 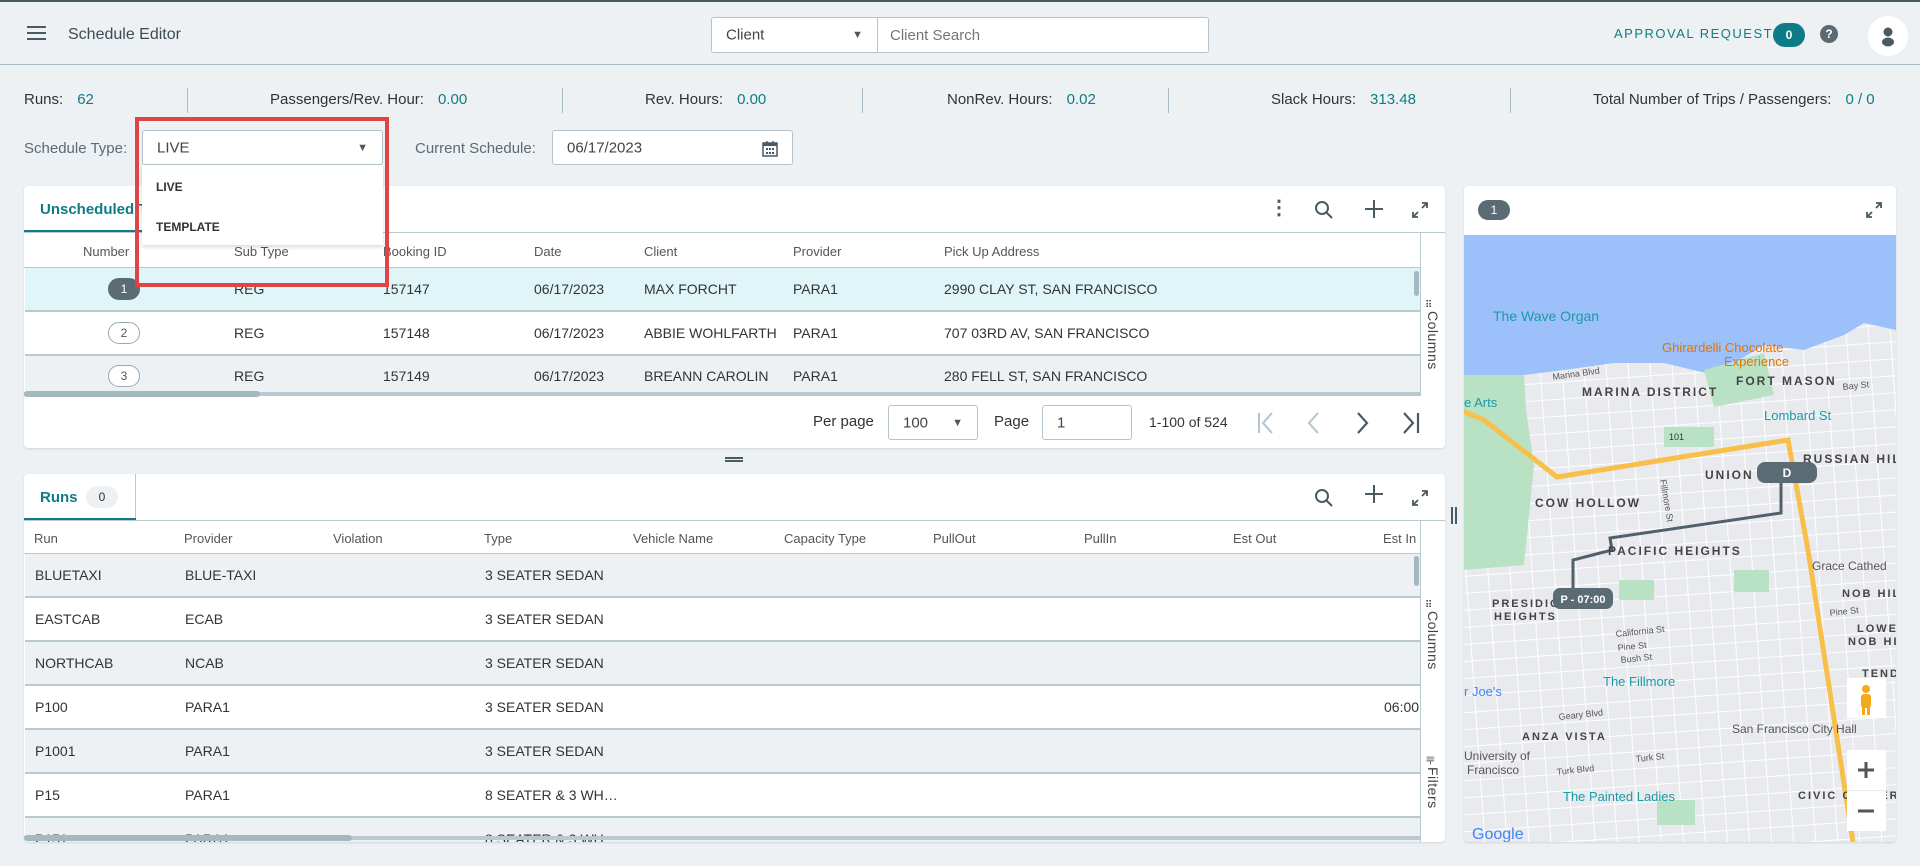 What do you see at coordinates (1829, 34) in the screenshot?
I see `help-icon: ?` at bounding box center [1829, 34].